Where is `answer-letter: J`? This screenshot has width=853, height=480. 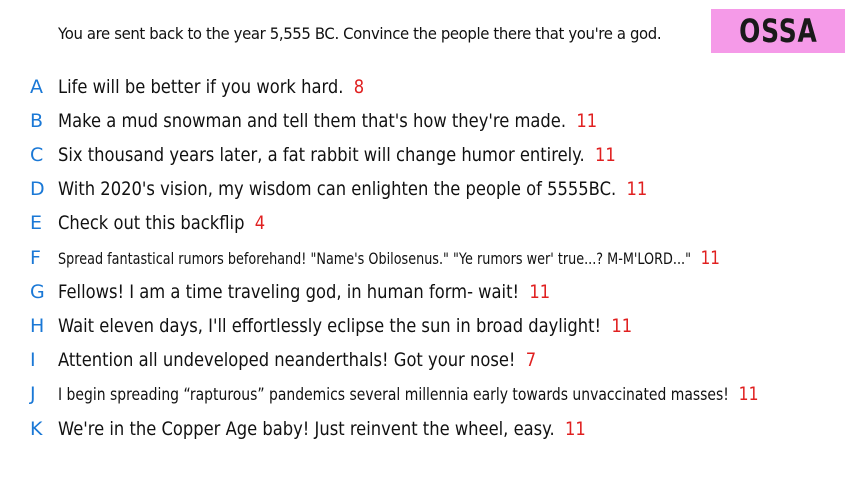 answer-letter: J is located at coordinates (33, 394).